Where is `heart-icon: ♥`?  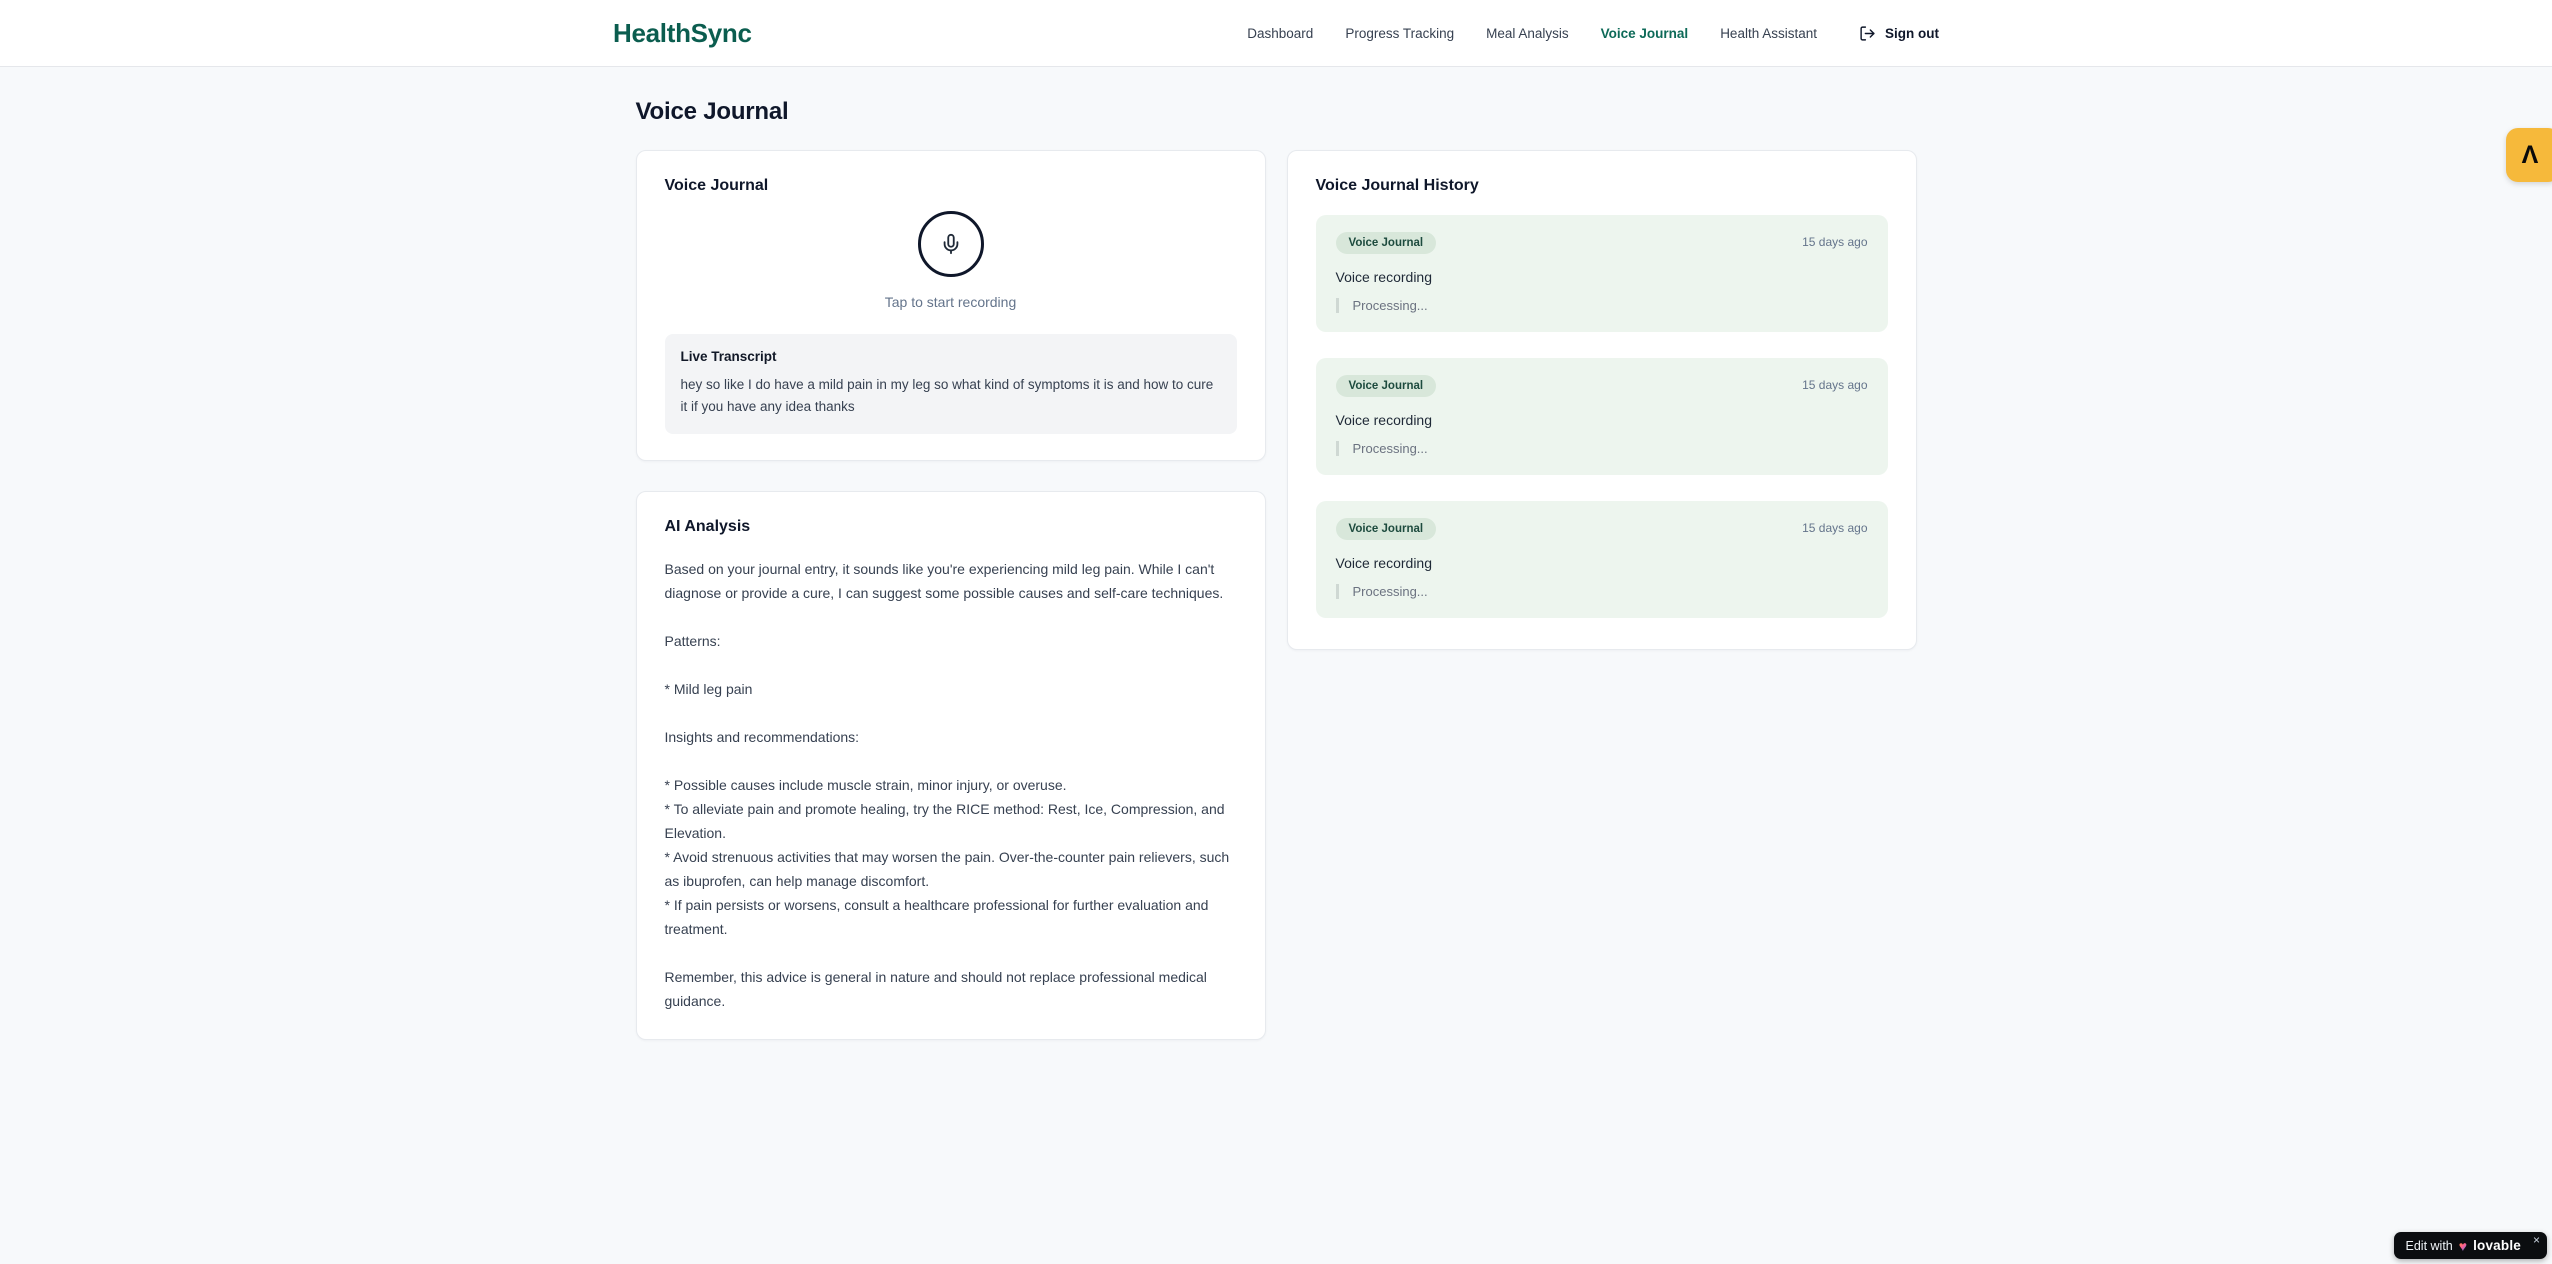 heart-icon: ♥ is located at coordinates (2463, 1245).